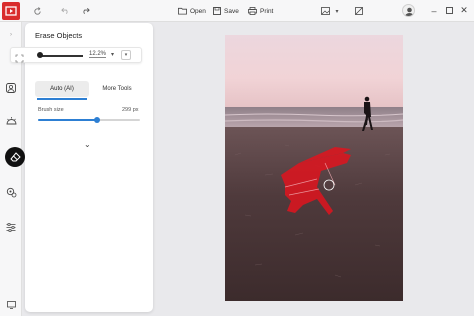  I want to click on minimize-button: –, so click(434, 10).